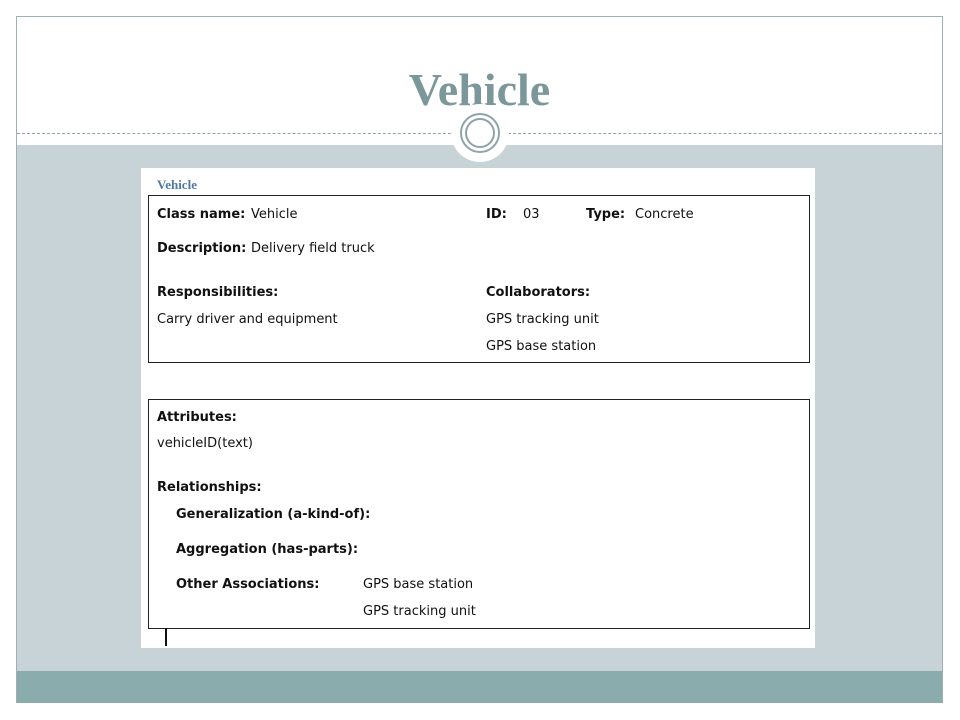 This screenshot has width=960, height=720. What do you see at coordinates (664, 214) in the screenshot?
I see `type-value: Concrete` at bounding box center [664, 214].